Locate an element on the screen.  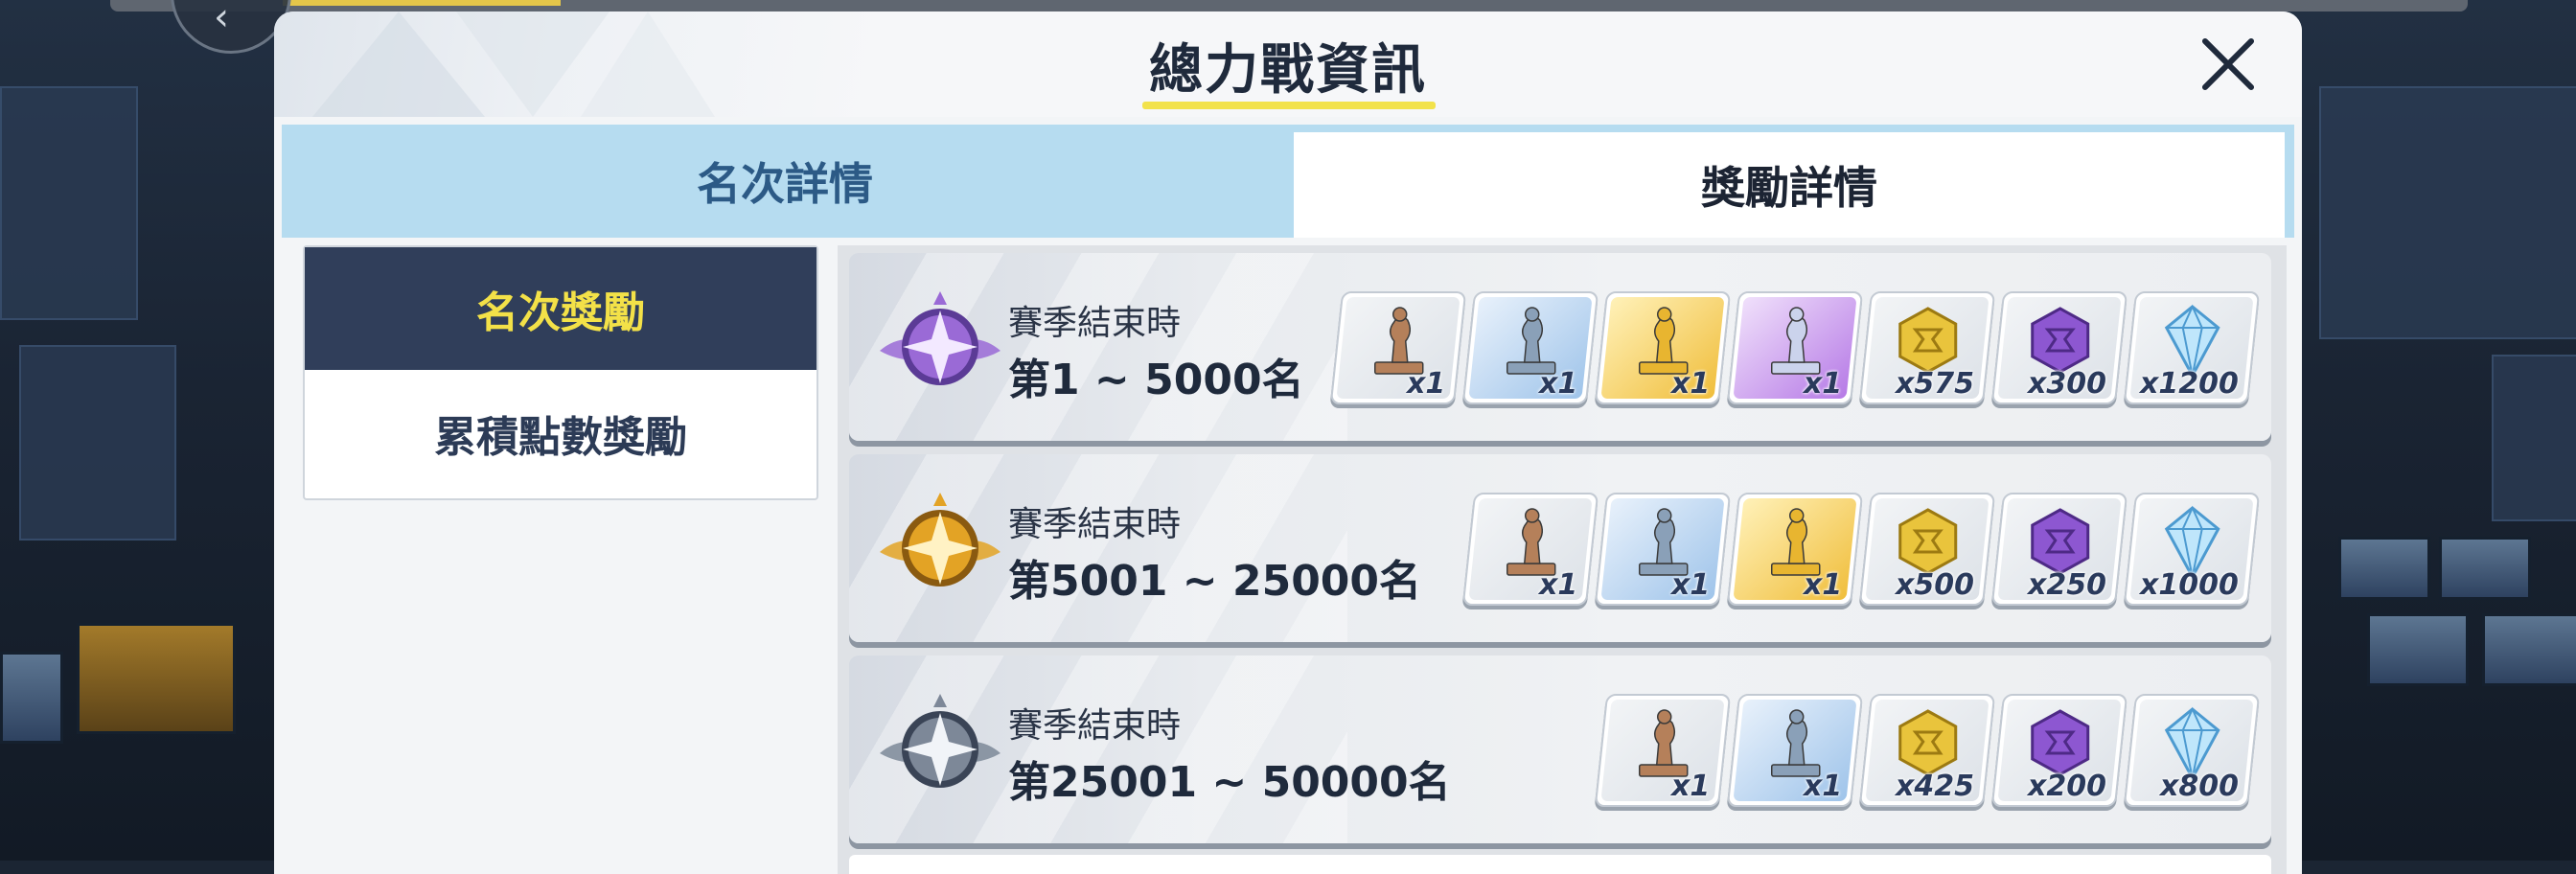
title-underline is located at coordinates (1289, 105).